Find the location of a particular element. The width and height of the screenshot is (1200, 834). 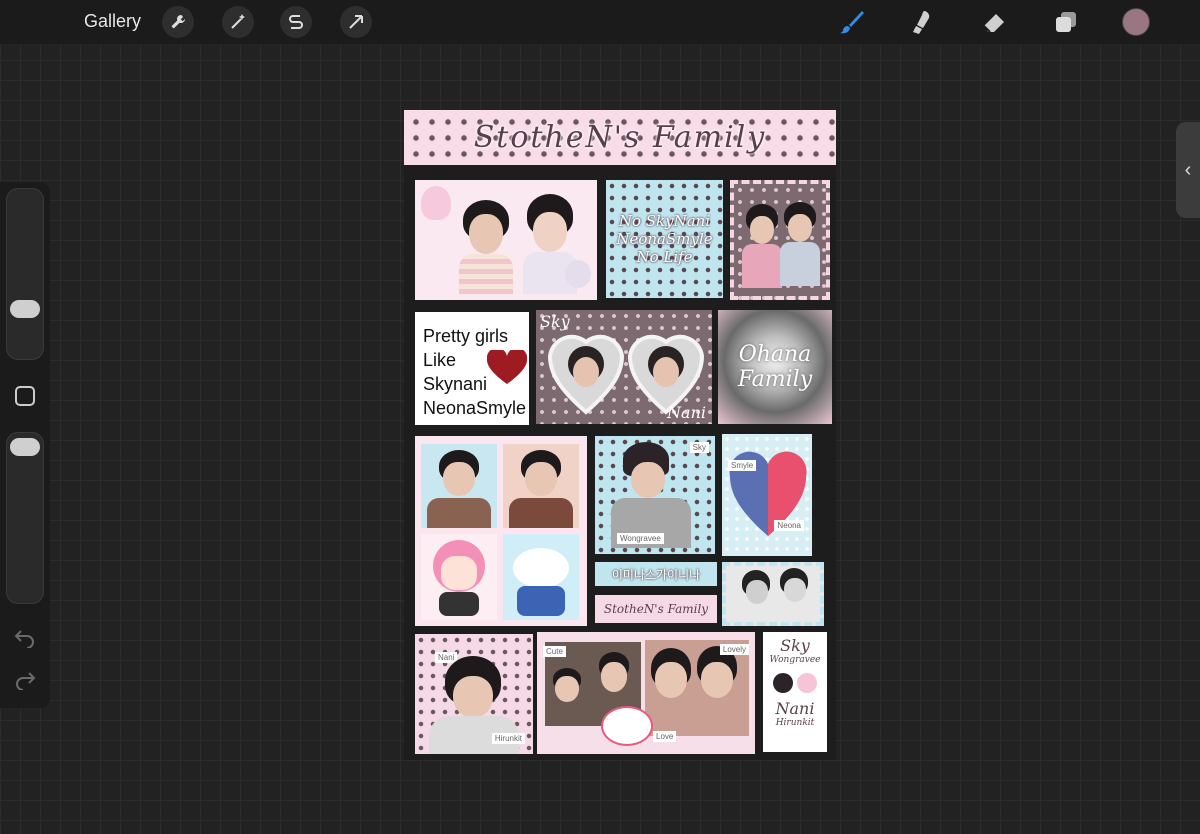

locket-card: Sky Nani is located at coordinates (624, 367).